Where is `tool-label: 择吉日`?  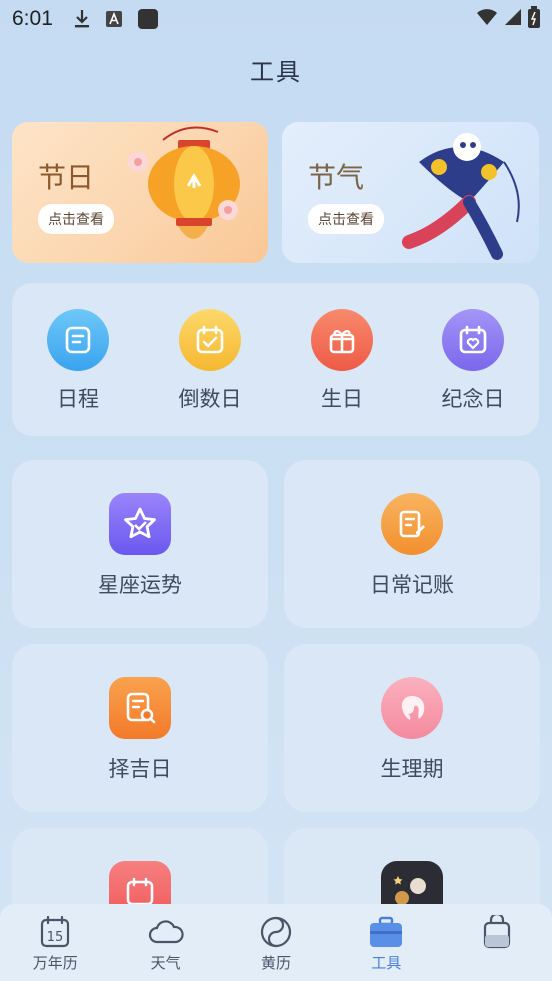
tool-label: 择吉日 is located at coordinates (140, 769).